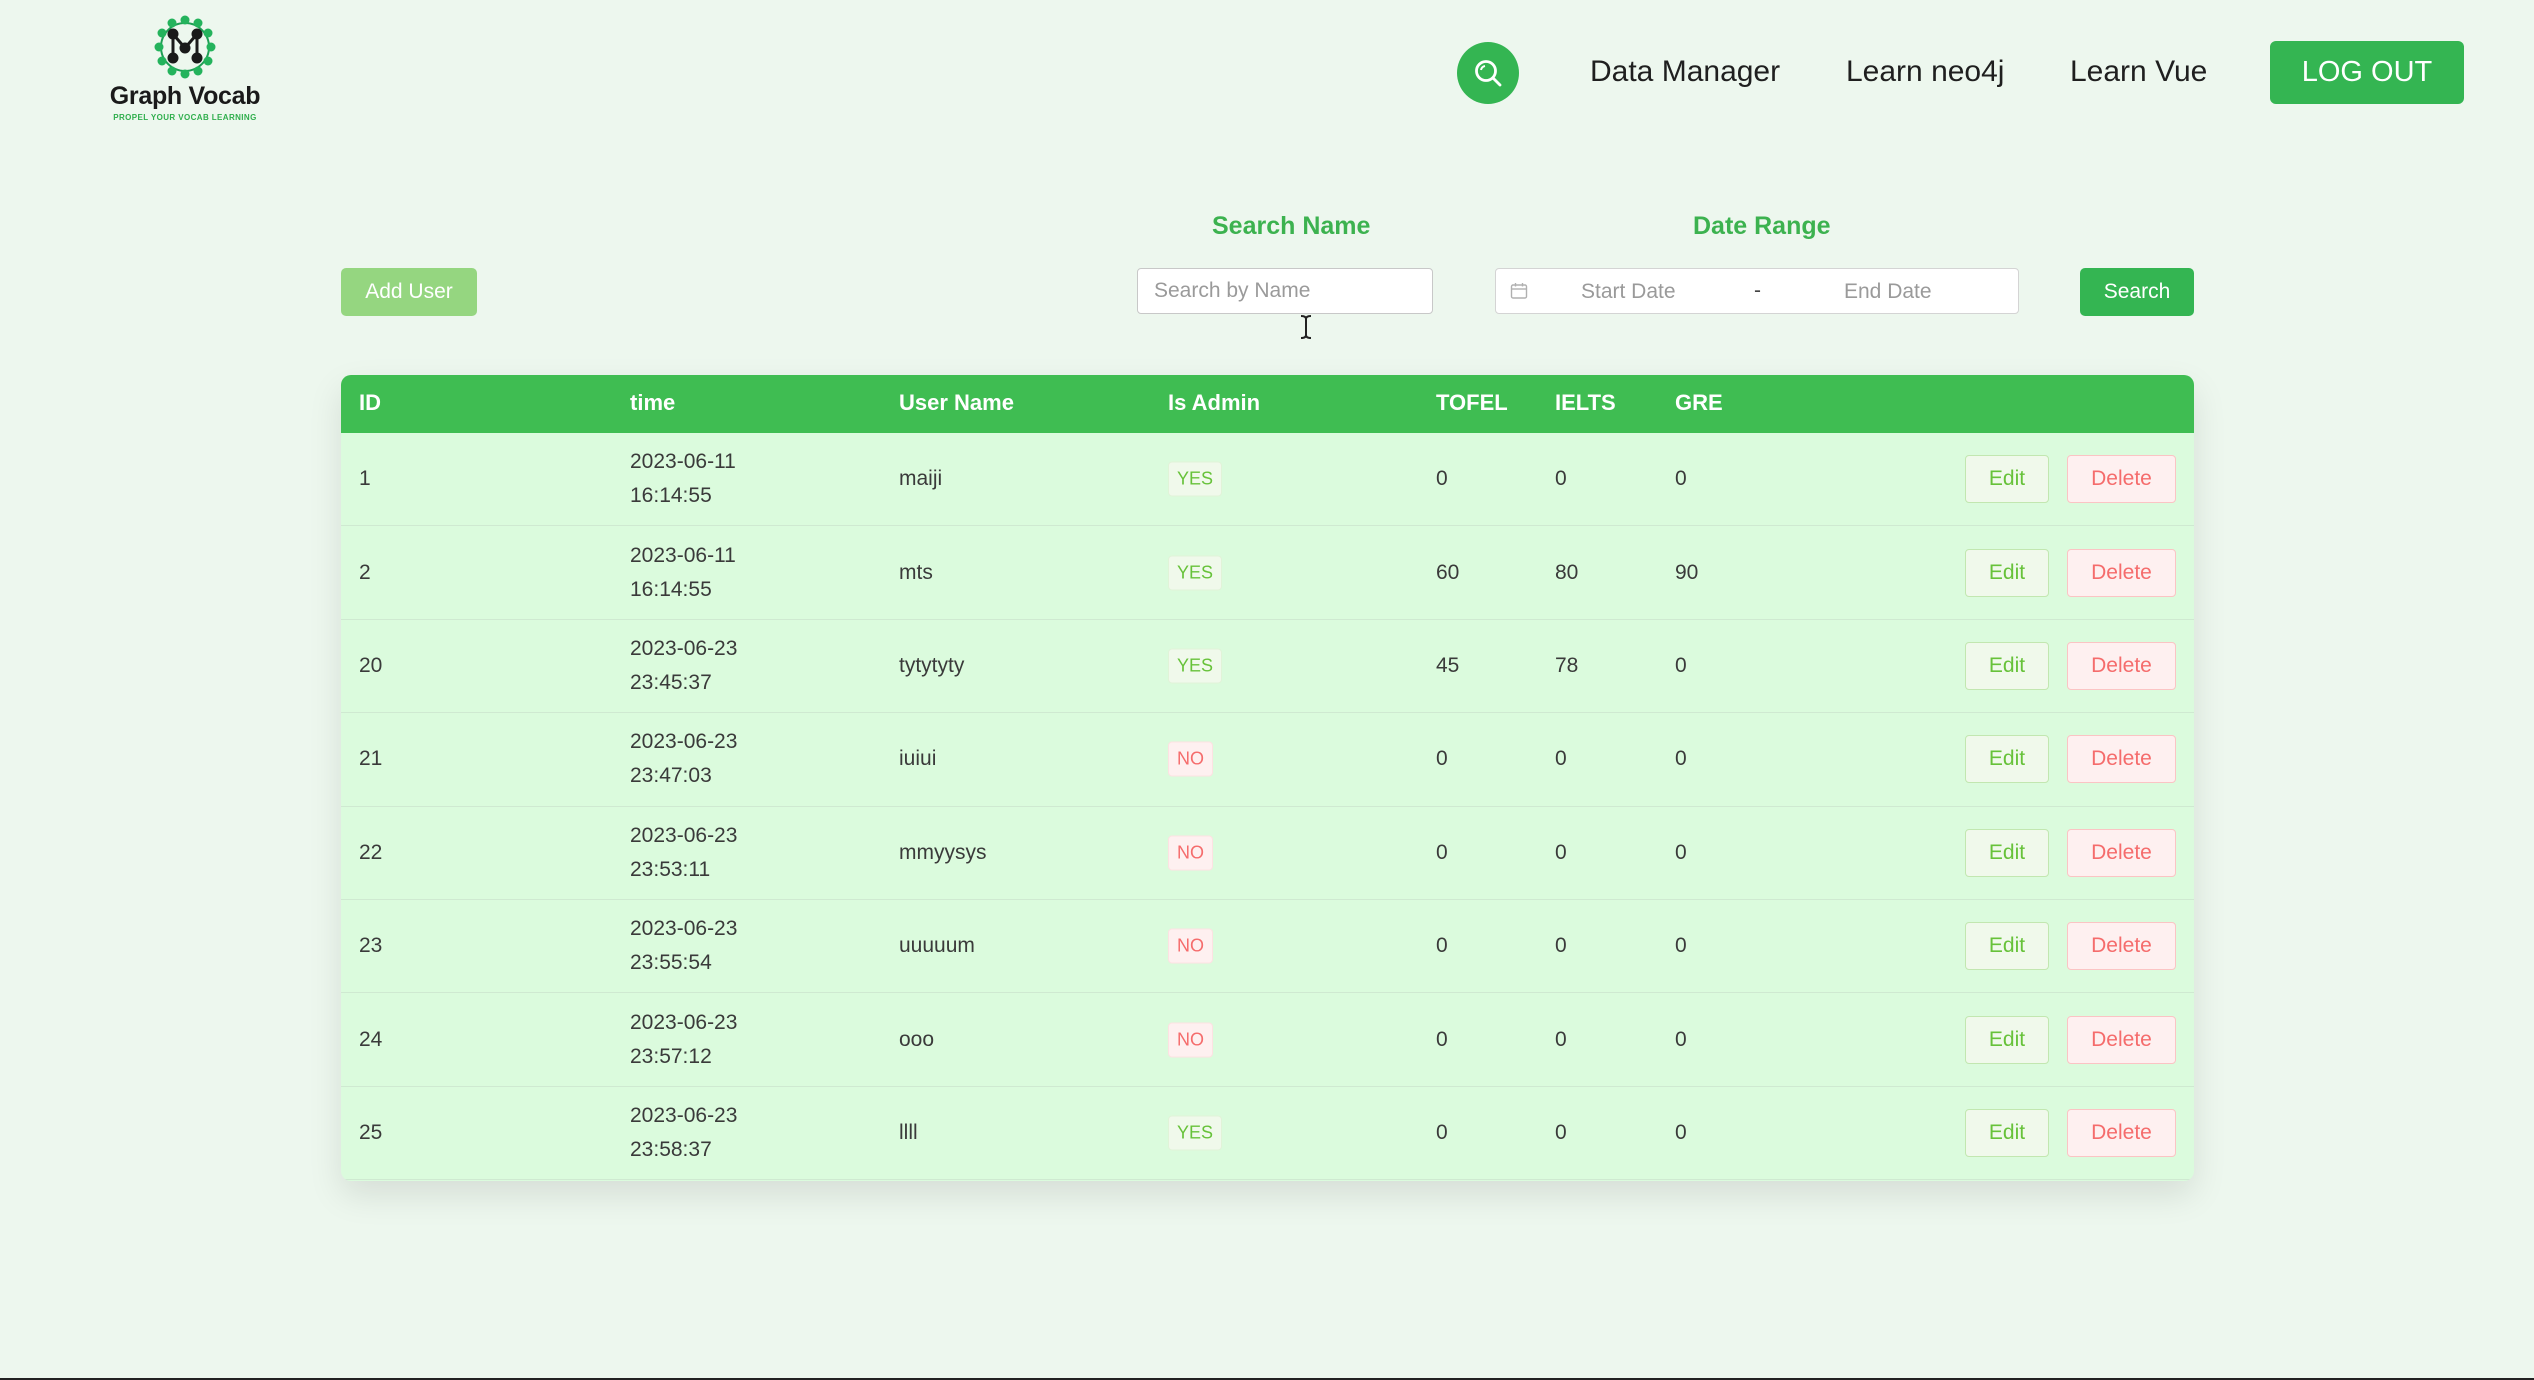  I want to click on search-icon, so click(1488, 73).